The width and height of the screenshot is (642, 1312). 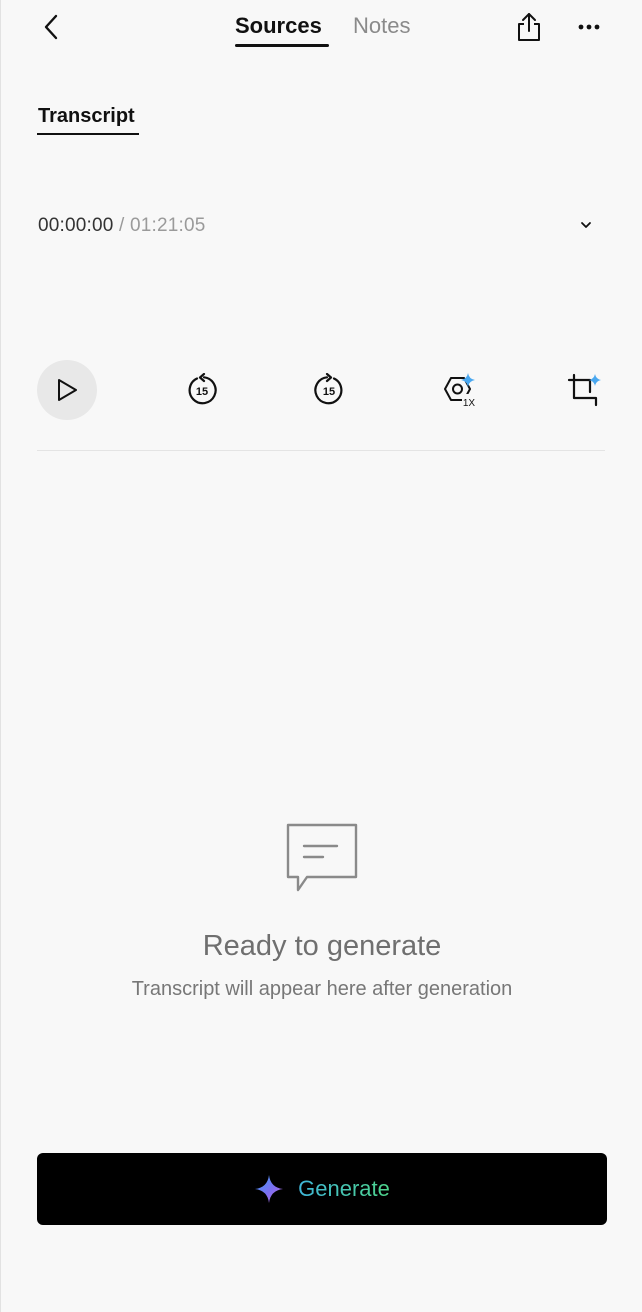 I want to click on forward-15-icon: 15, so click(x=328, y=389).